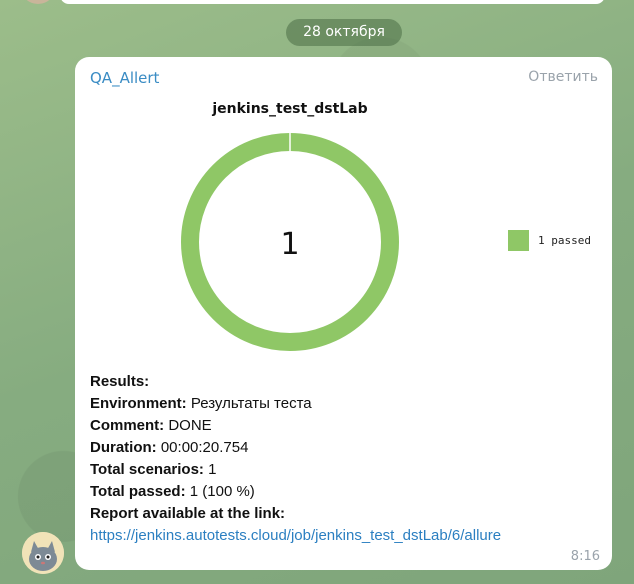  Describe the element at coordinates (190, 425) in the screenshot. I see `comment-value: DONE` at that location.